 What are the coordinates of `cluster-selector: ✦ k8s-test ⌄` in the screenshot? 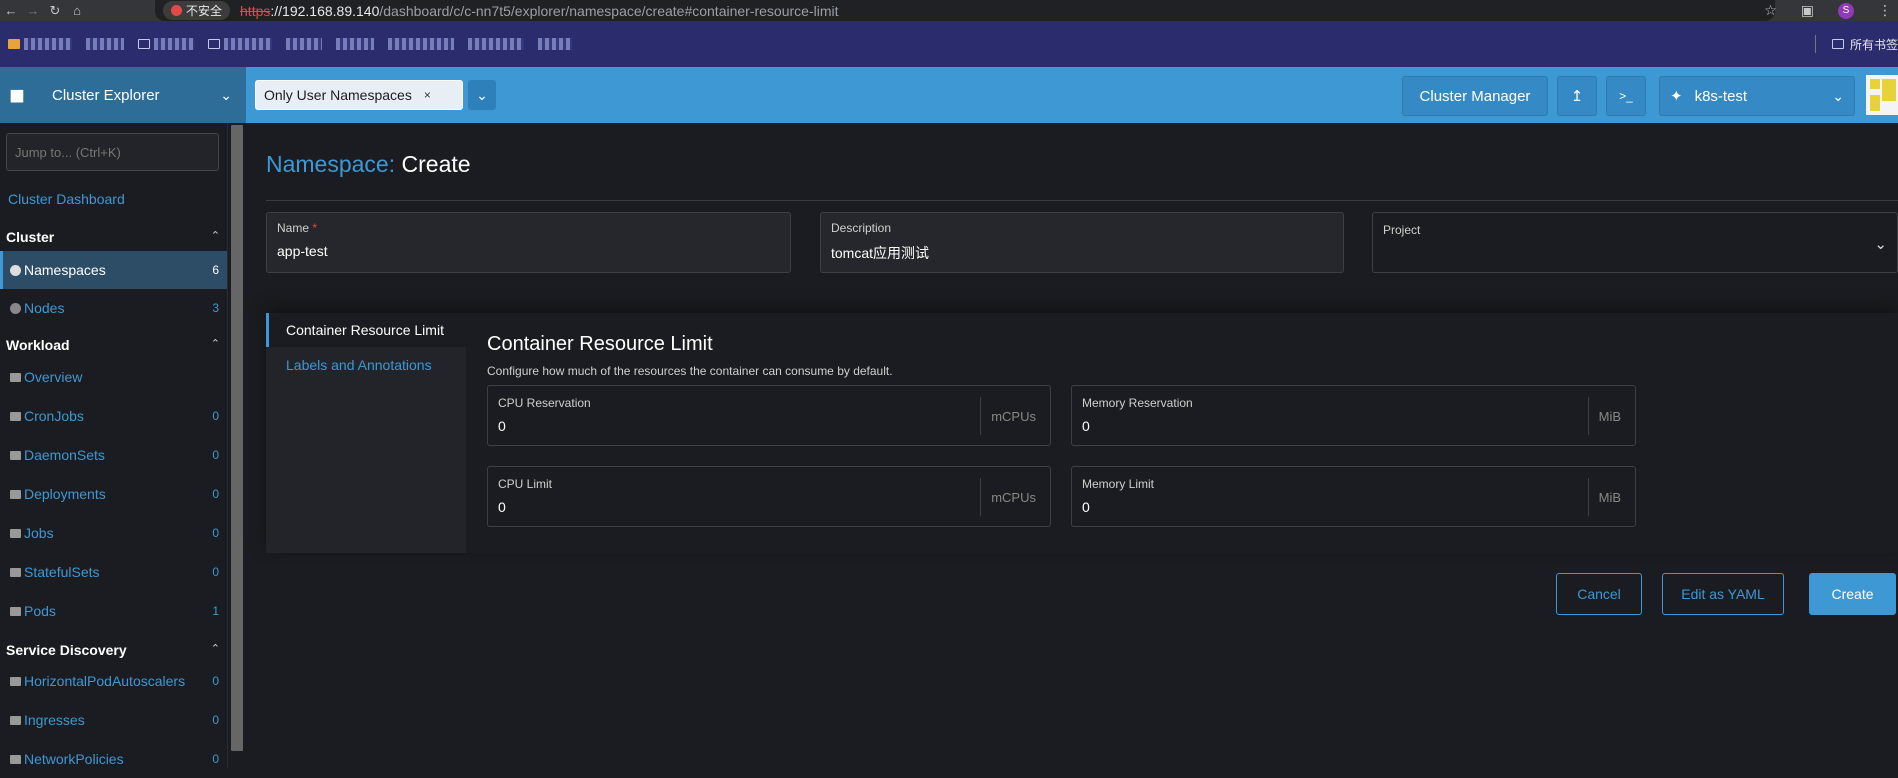 It's located at (1757, 96).